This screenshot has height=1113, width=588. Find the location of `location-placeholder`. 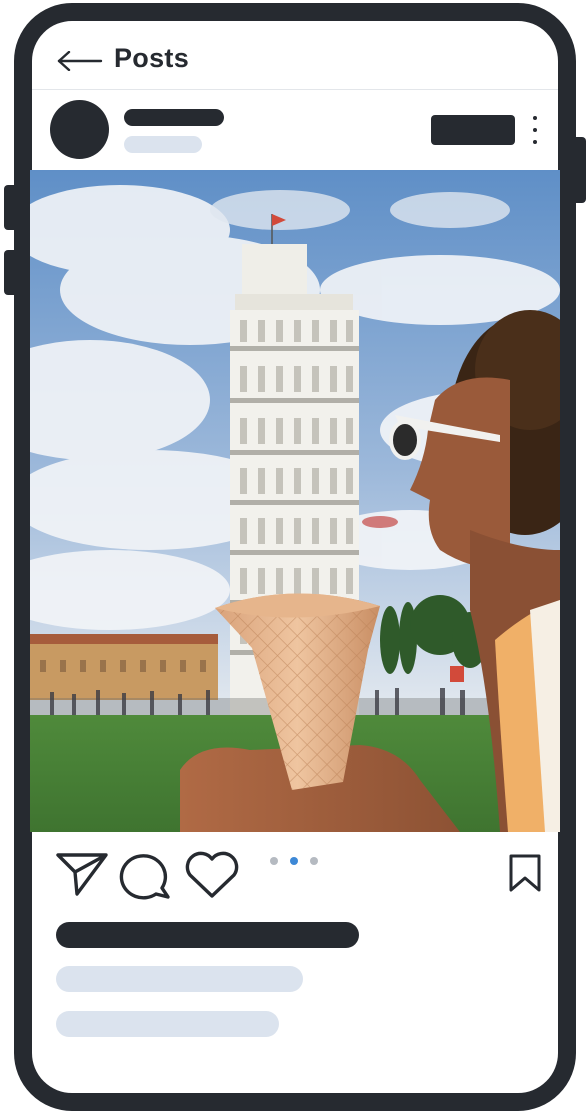

location-placeholder is located at coordinates (163, 144).